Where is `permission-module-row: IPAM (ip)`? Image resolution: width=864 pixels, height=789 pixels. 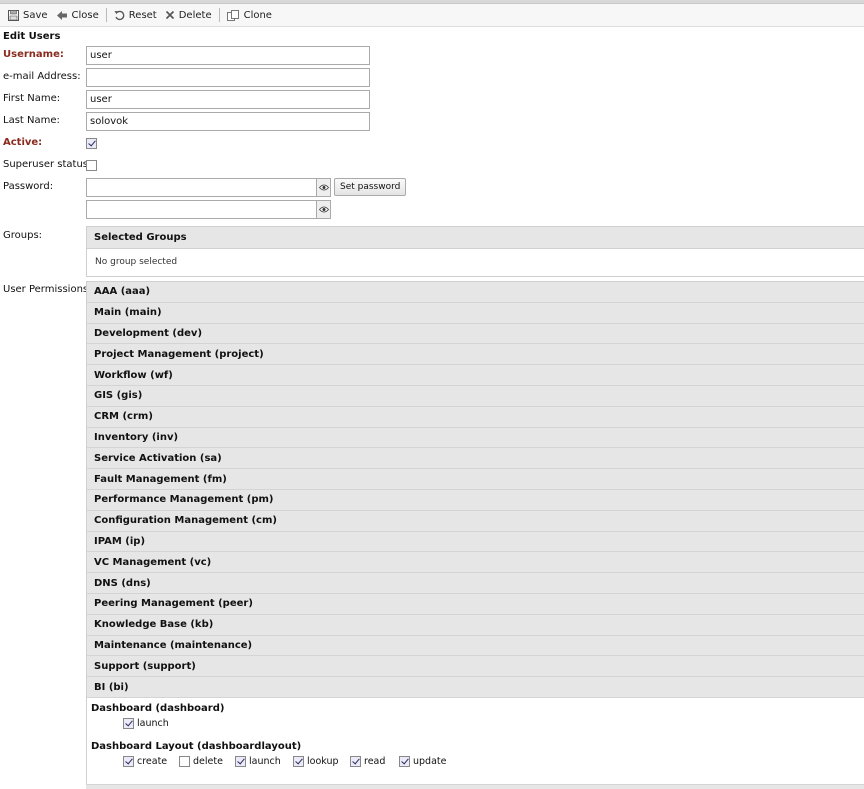
permission-module-row: IPAM (ip) is located at coordinates (475, 542).